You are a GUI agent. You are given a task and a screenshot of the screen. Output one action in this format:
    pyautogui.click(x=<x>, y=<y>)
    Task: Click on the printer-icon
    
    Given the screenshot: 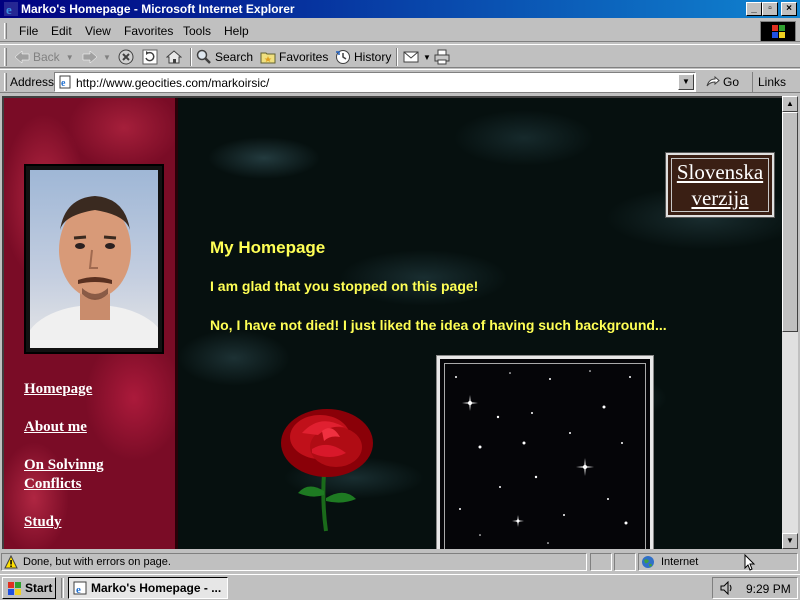 What is the action you would take?
    pyautogui.click(x=442, y=57)
    